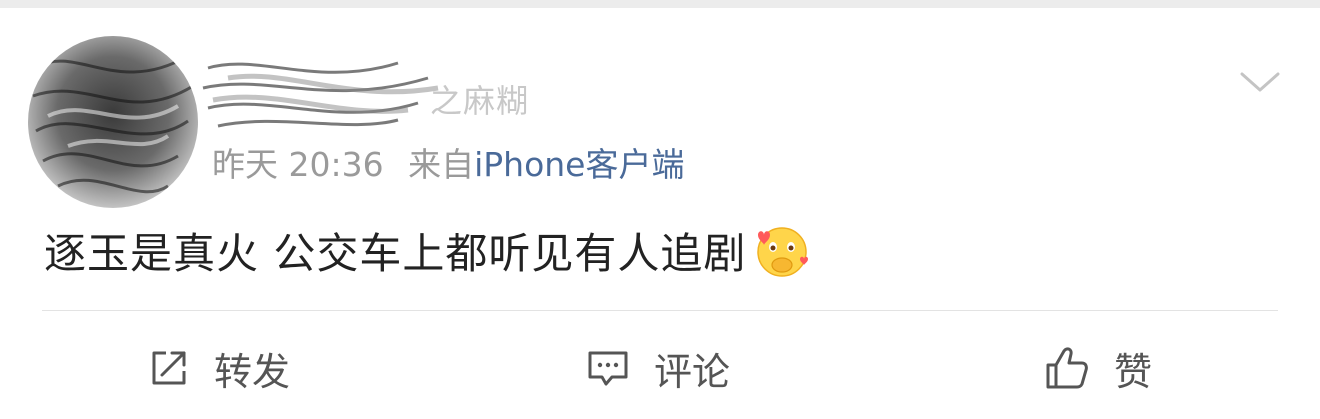  What do you see at coordinates (1098, 368) in the screenshot?
I see `like-button: 赞` at bounding box center [1098, 368].